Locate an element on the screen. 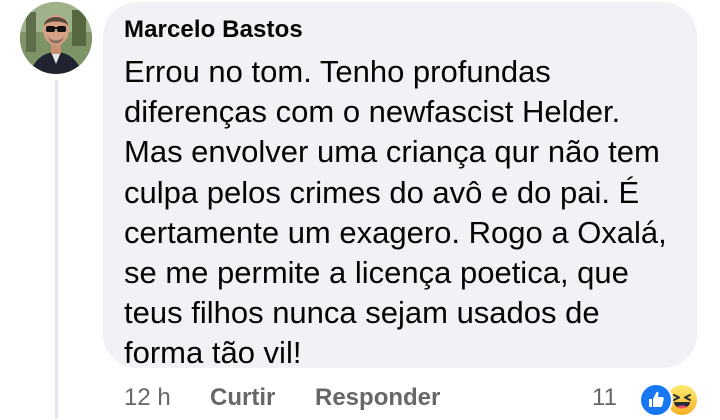  avatar is located at coordinates (56, 38).